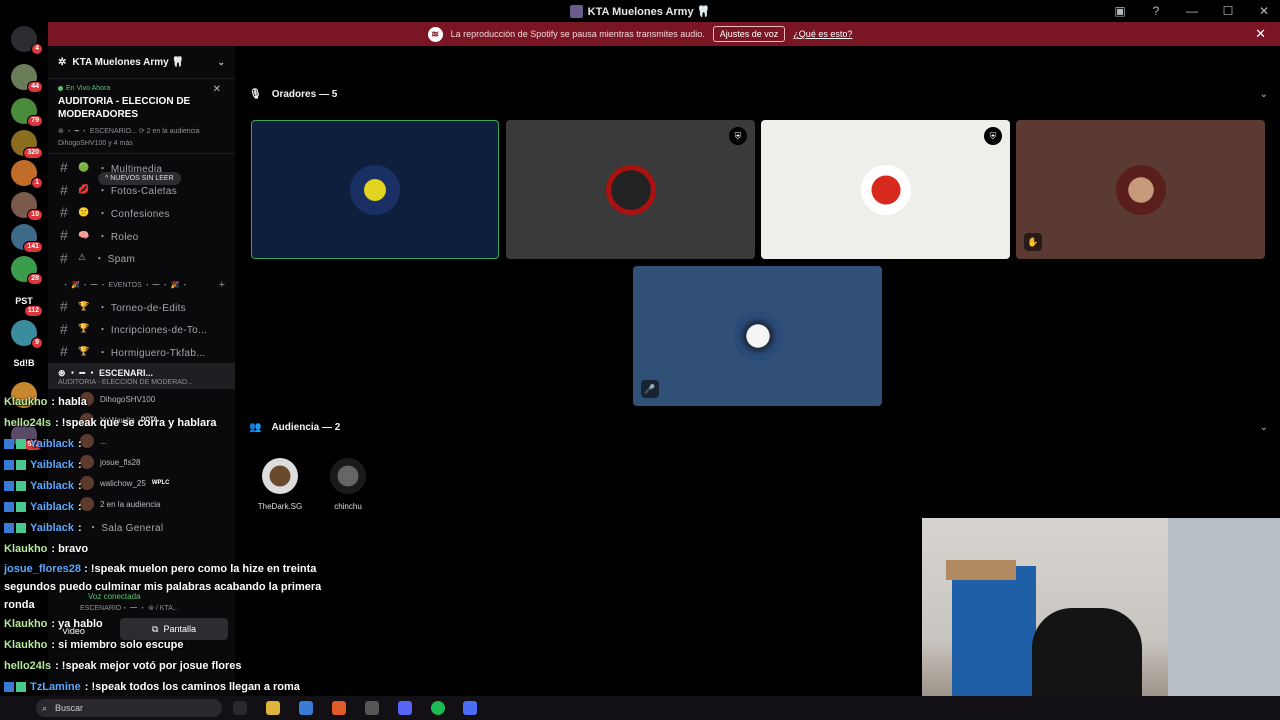 Image resolution: width=1280 pixels, height=720 pixels. What do you see at coordinates (141, 235) in the screenshot?
I see `channel-roleo: # 🧠 ・ Roleo` at bounding box center [141, 235].